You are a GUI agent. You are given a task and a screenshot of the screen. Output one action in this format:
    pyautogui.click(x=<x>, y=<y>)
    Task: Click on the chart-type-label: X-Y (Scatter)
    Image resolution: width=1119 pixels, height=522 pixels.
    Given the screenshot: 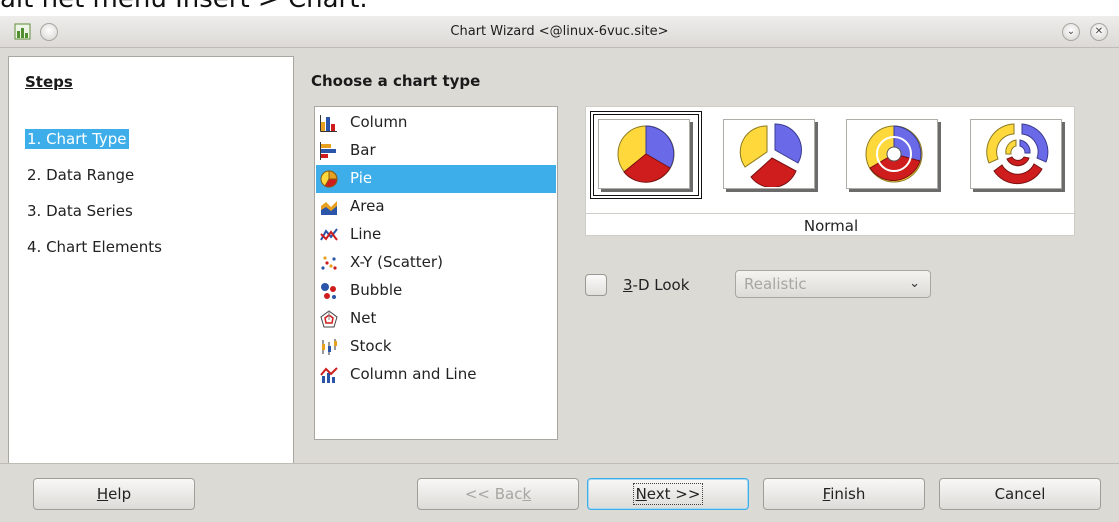 What is the action you would take?
    pyautogui.click(x=396, y=262)
    